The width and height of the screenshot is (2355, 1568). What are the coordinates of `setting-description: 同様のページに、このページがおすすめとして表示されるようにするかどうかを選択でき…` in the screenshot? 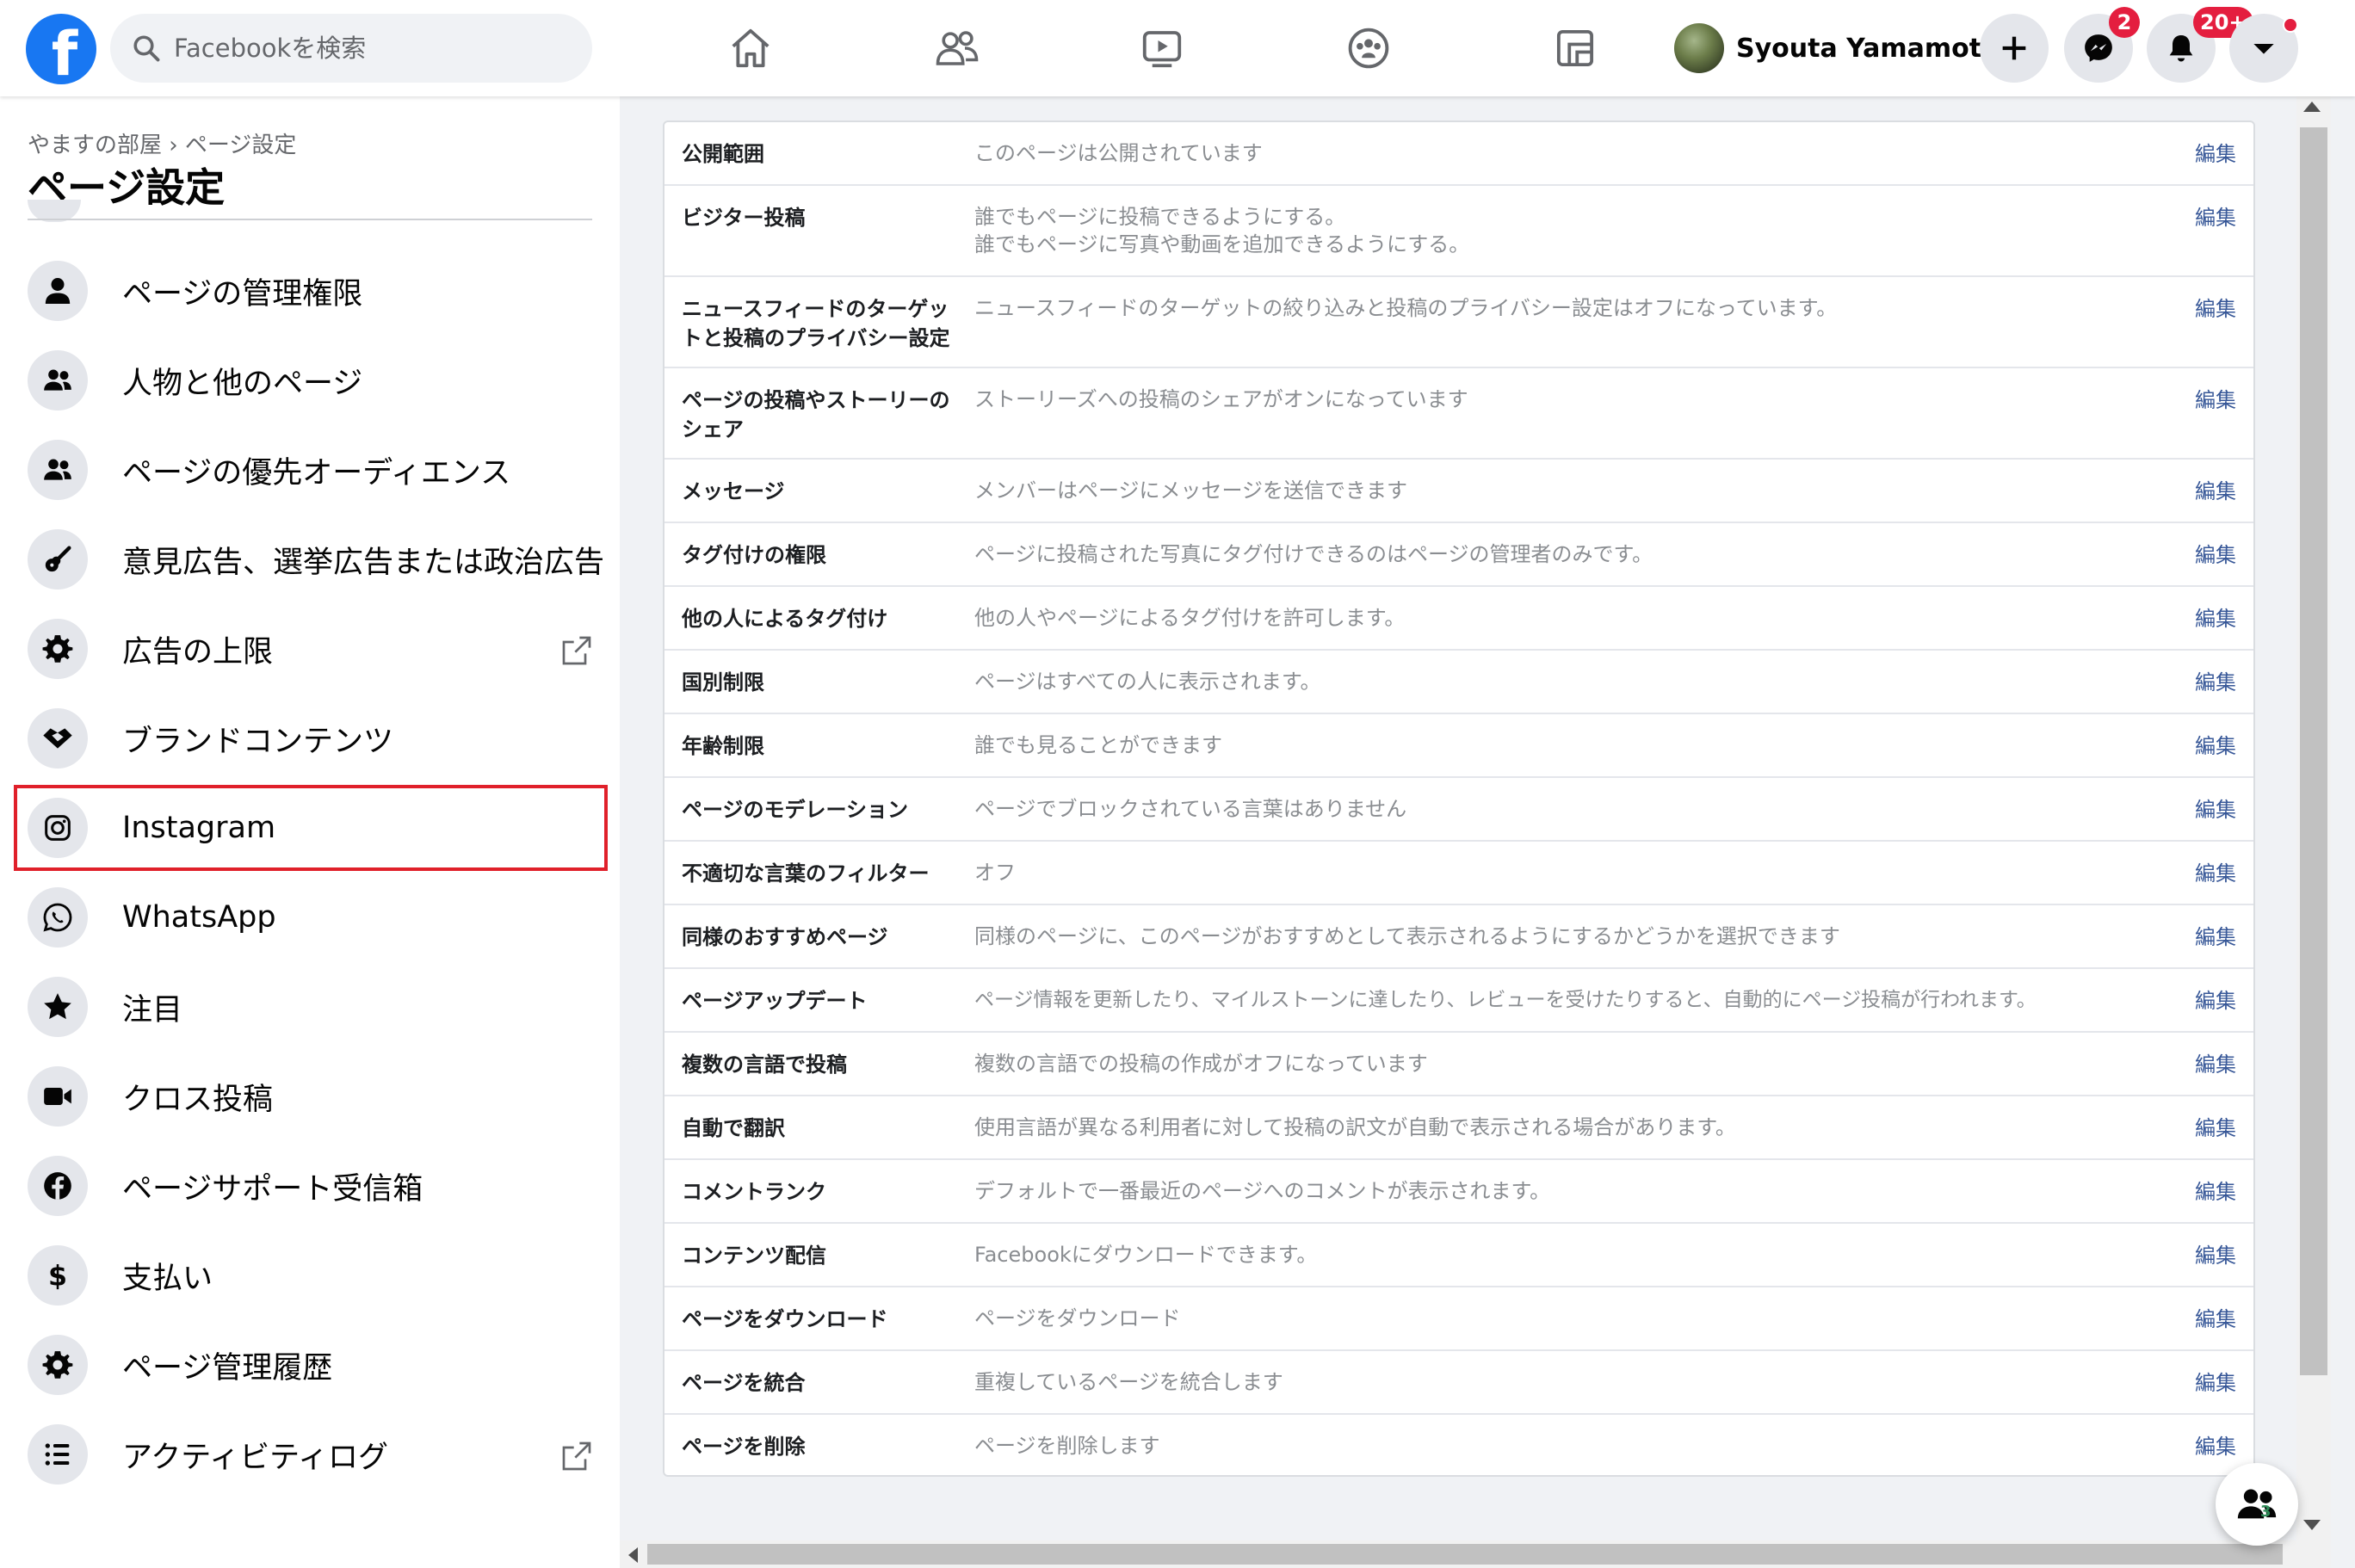 It's located at (1407, 936).